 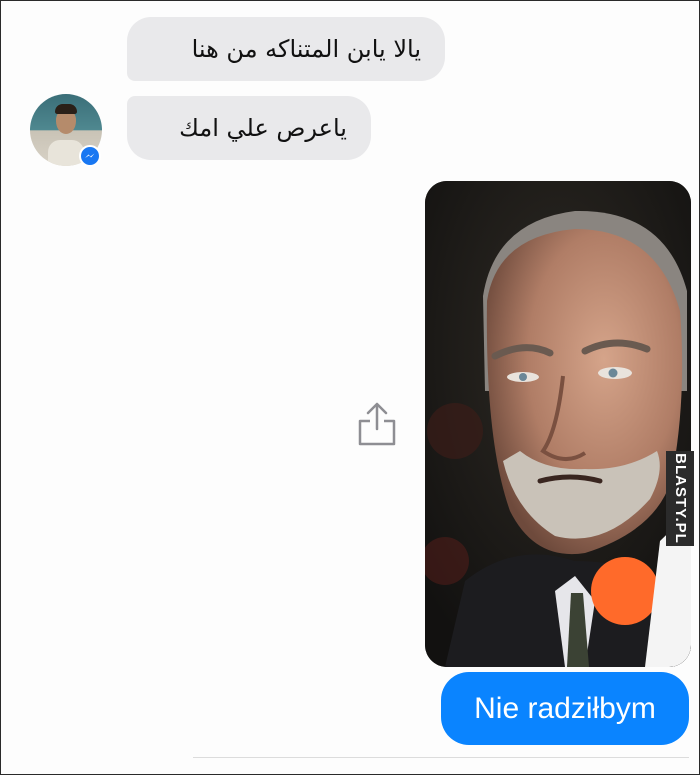 I want to click on watermark: BLASTY.PL, so click(x=680, y=498).